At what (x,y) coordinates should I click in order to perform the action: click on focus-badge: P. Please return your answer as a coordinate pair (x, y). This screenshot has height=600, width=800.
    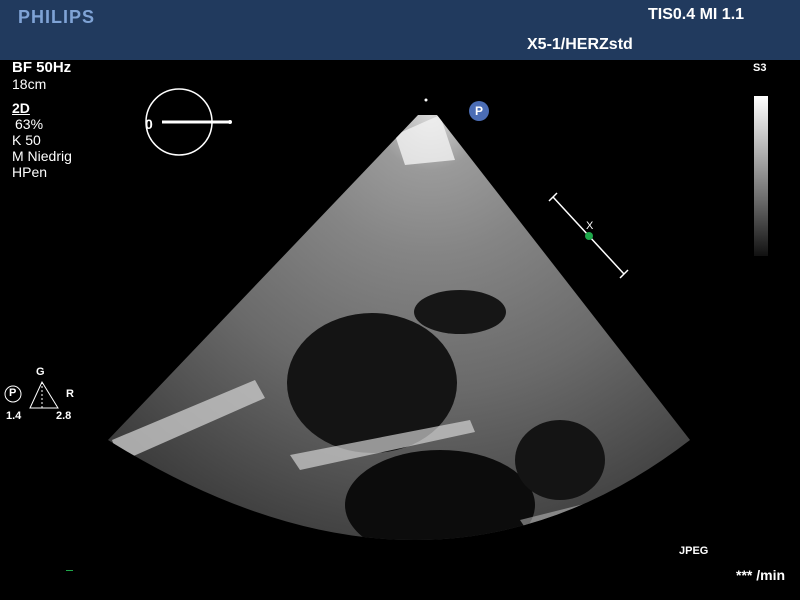
    Looking at the image, I should click on (13, 393).